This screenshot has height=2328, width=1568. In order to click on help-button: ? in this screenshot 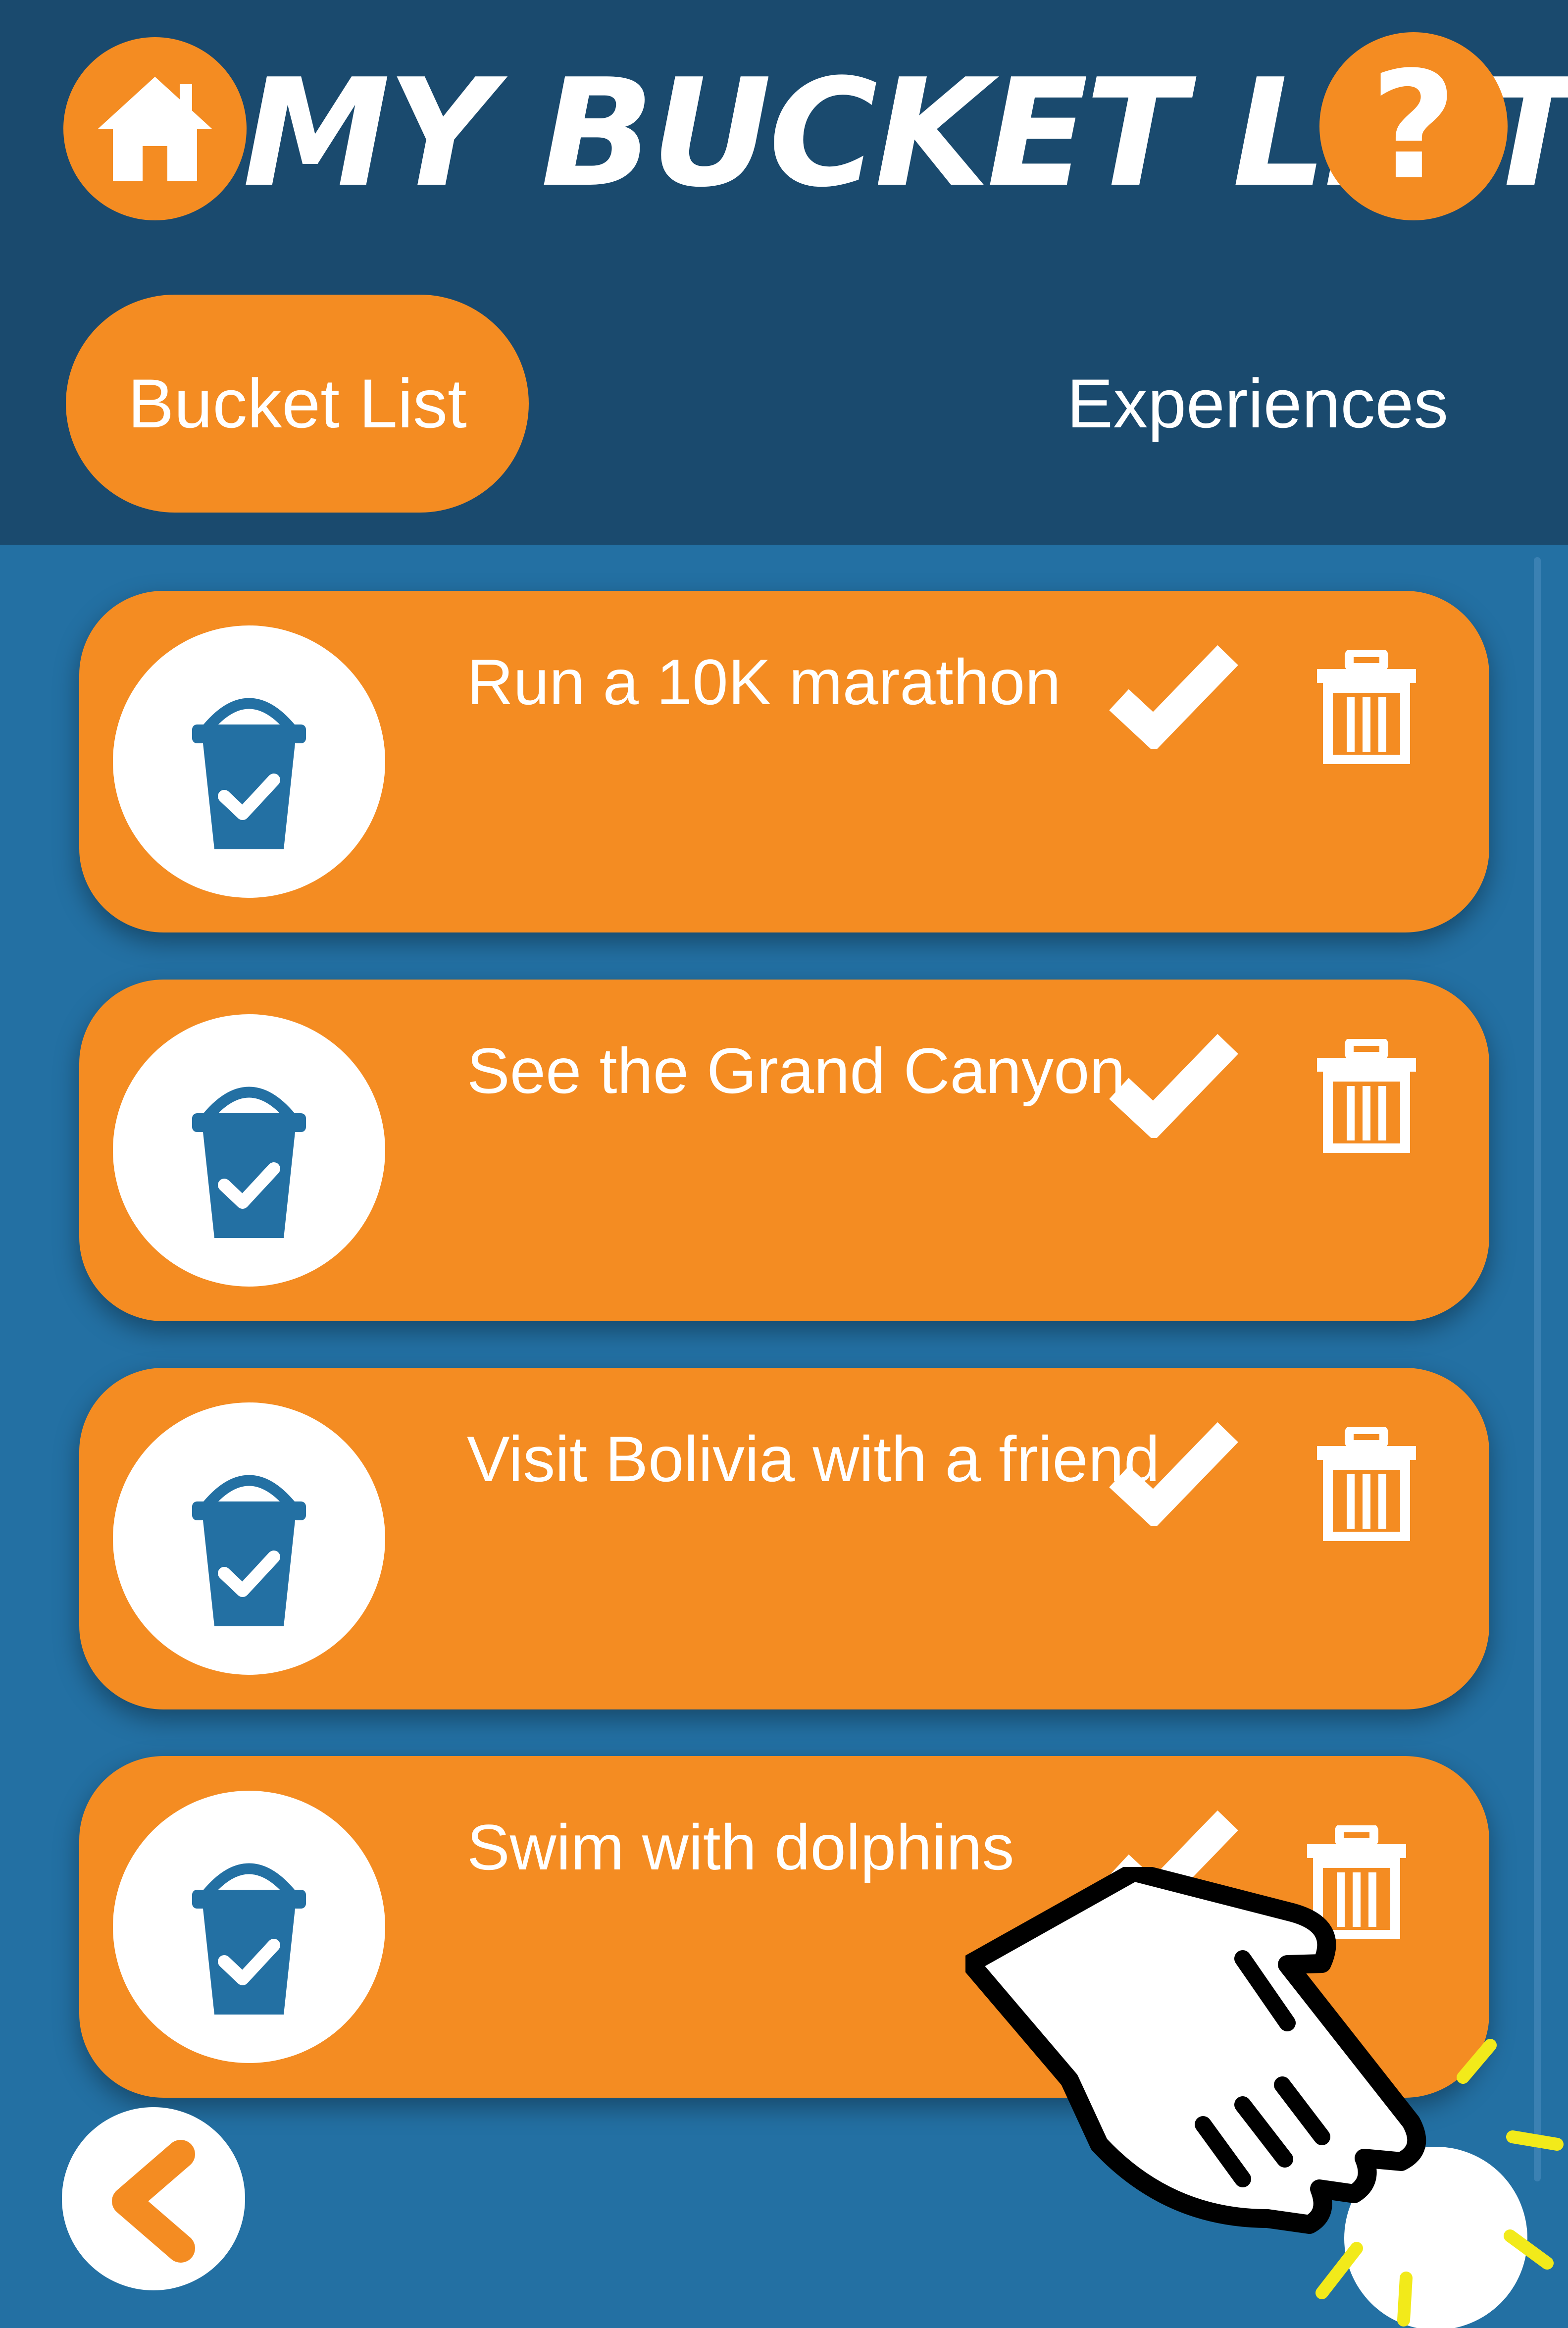, I will do `click(1413, 126)`.